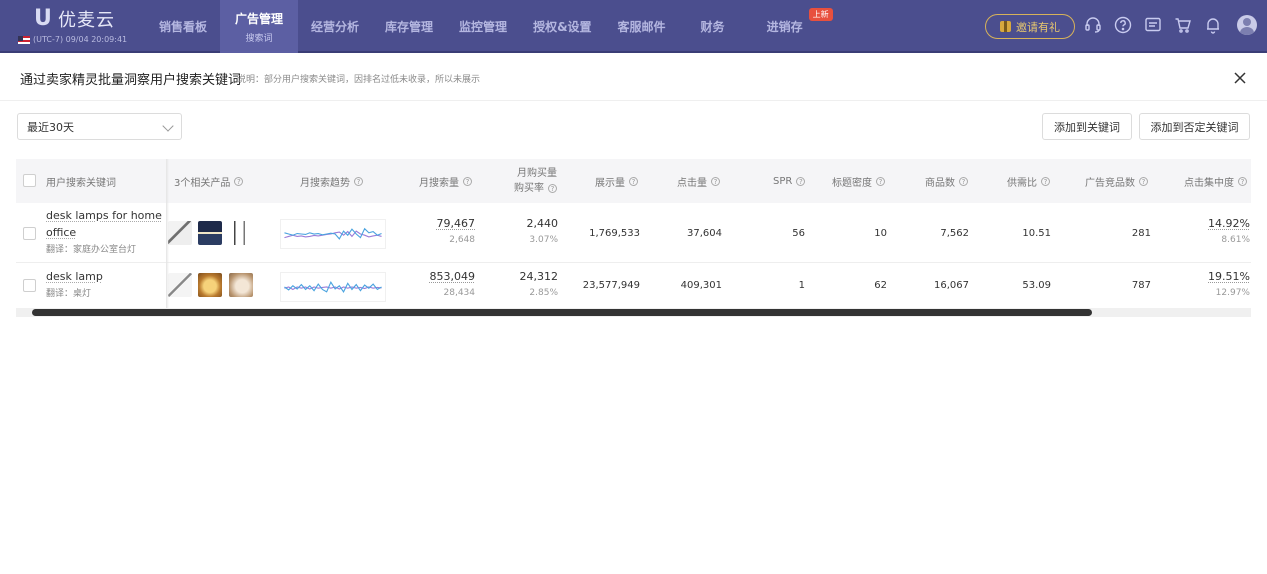 This screenshot has height=574, width=1267. What do you see at coordinates (43, 18) in the screenshot?
I see `logo-icon: U` at bounding box center [43, 18].